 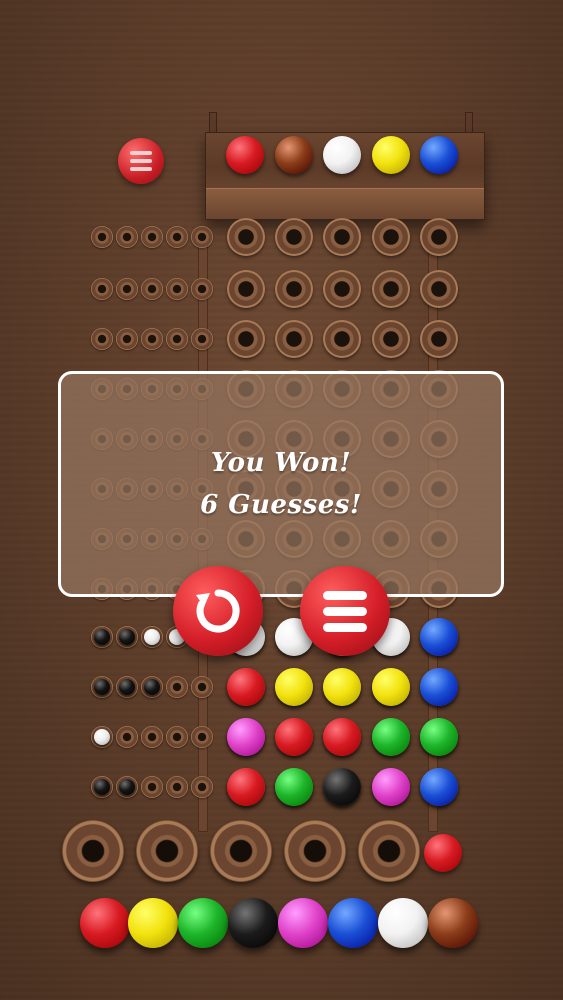 What do you see at coordinates (403, 923) in the screenshot?
I see `palette-peg-white` at bounding box center [403, 923].